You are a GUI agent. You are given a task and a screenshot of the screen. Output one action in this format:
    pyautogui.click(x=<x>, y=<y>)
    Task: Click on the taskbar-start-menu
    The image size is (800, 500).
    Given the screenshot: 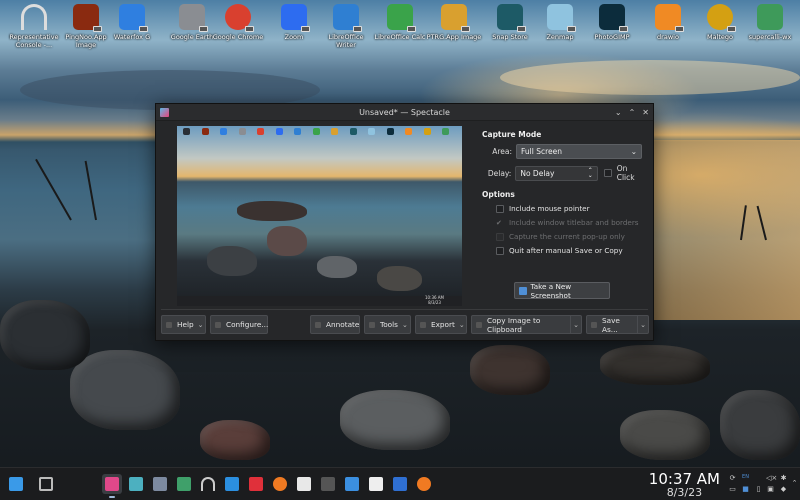 What is the action you would take?
    pyautogui.click(x=16, y=484)
    